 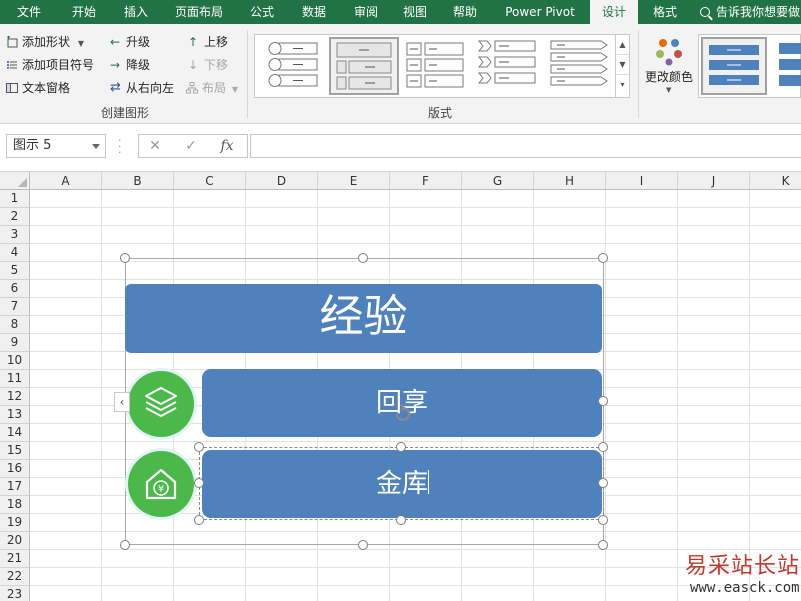 What do you see at coordinates (734, 66) in the screenshot?
I see `style-thumb-selected` at bounding box center [734, 66].